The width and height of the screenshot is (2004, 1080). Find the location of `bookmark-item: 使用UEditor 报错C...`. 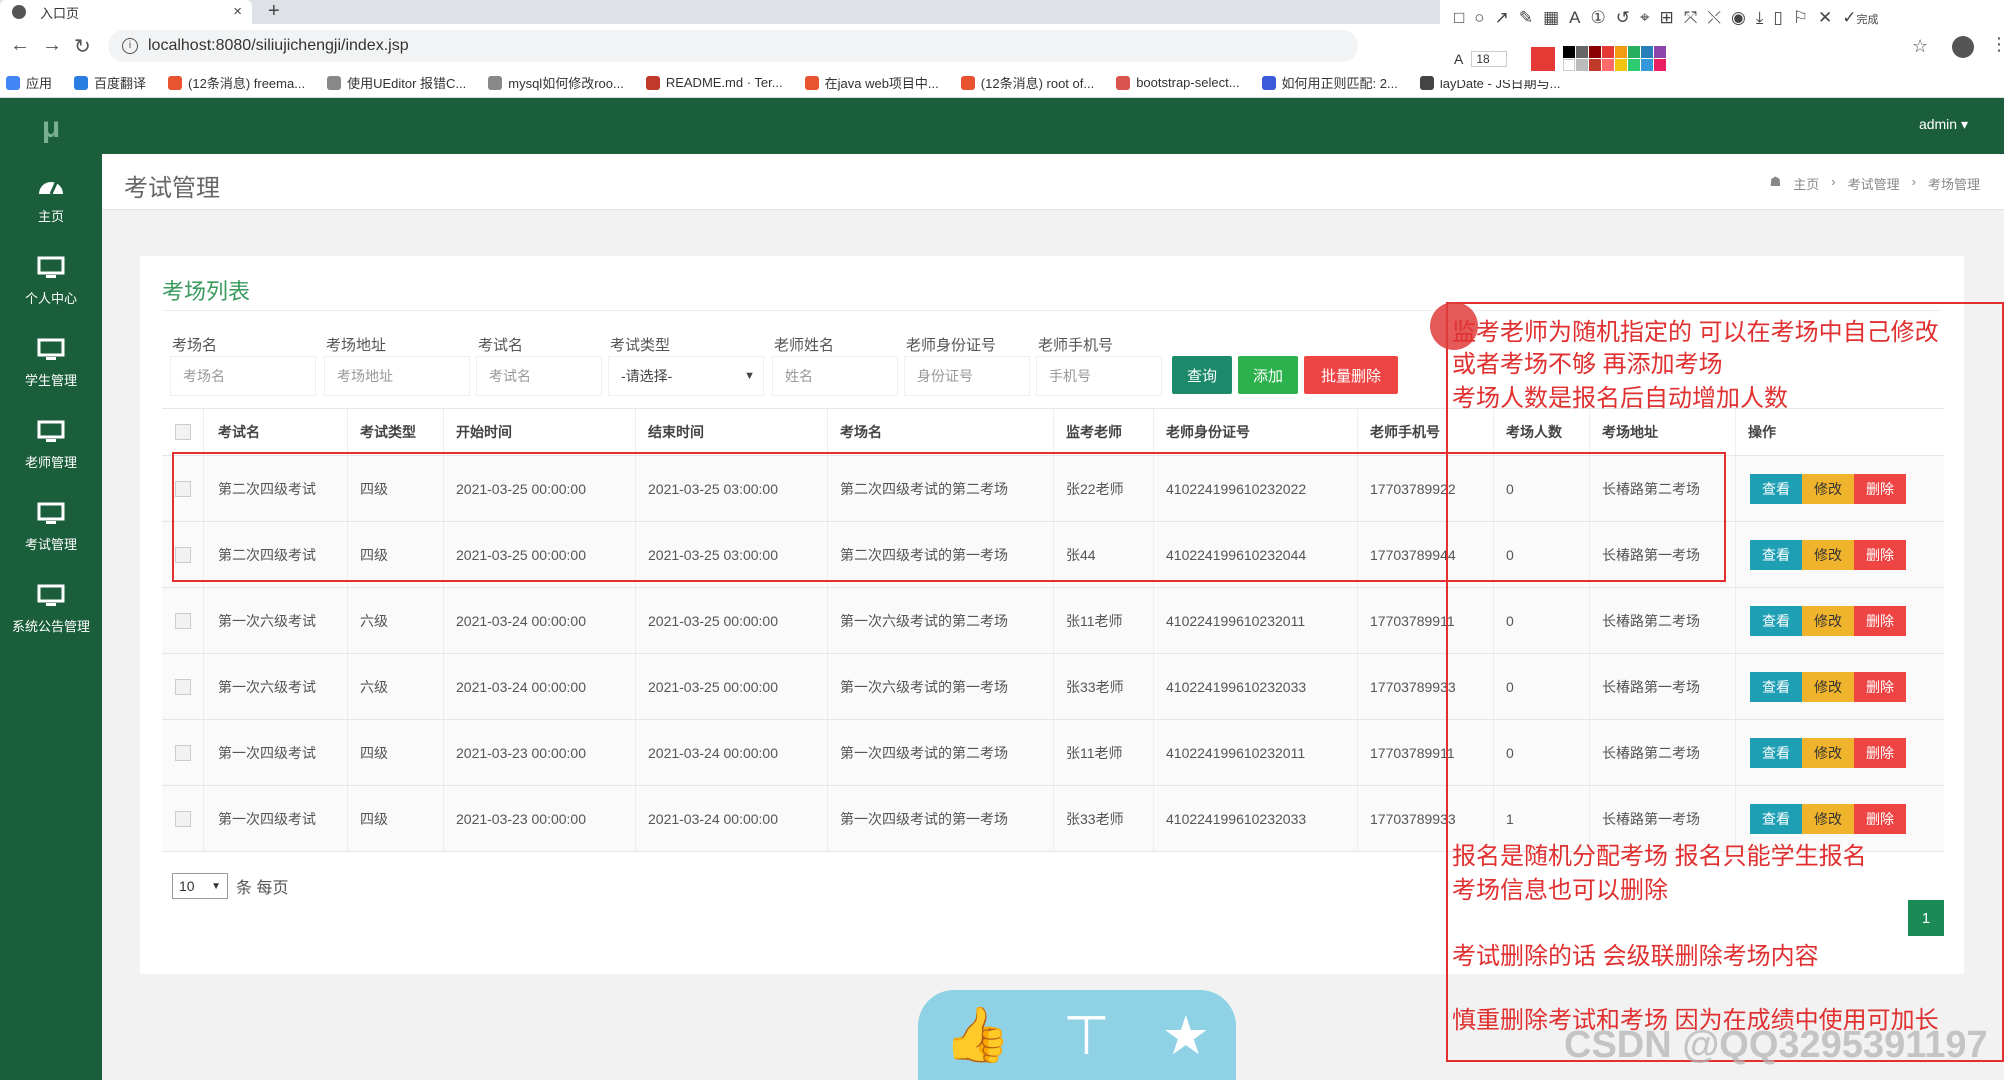

bookmark-item: 使用UEditor 报错C... is located at coordinates (396, 82).